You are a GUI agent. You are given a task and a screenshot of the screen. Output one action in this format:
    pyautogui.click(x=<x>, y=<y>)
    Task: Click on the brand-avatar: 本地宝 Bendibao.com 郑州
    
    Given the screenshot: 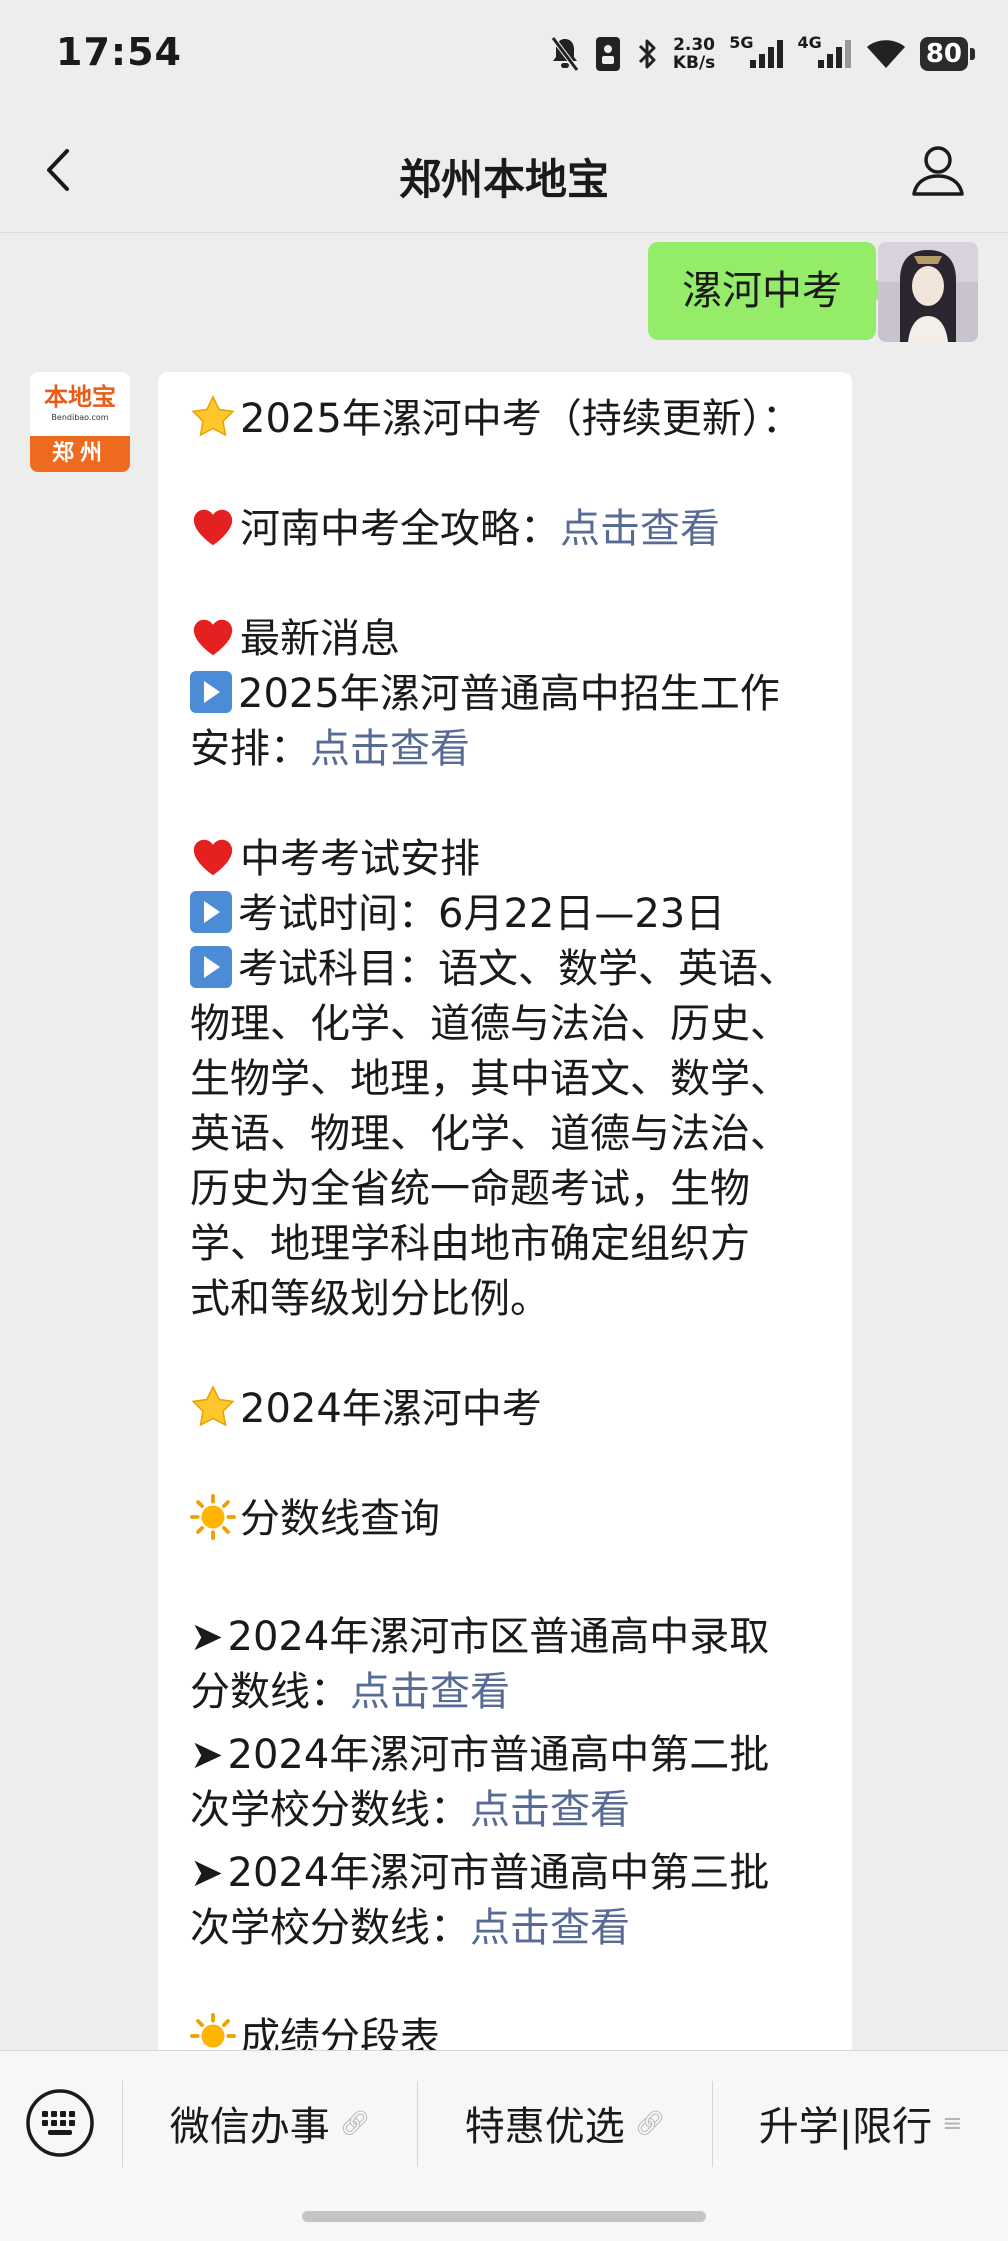 What is the action you would take?
    pyautogui.click(x=80, y=422)
    